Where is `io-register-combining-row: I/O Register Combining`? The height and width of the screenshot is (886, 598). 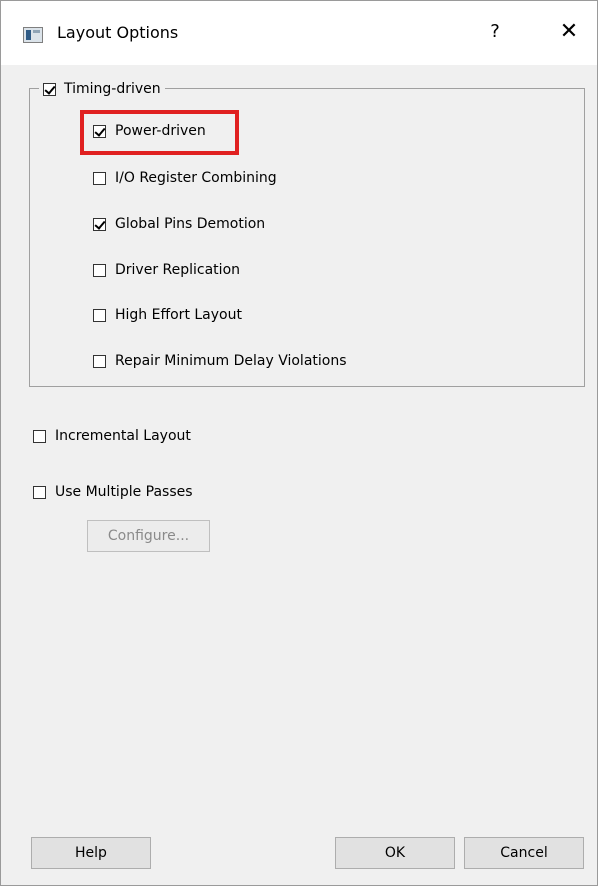
io-register-combining-row: I/O Register Combining is located at coordinates (185, 178).